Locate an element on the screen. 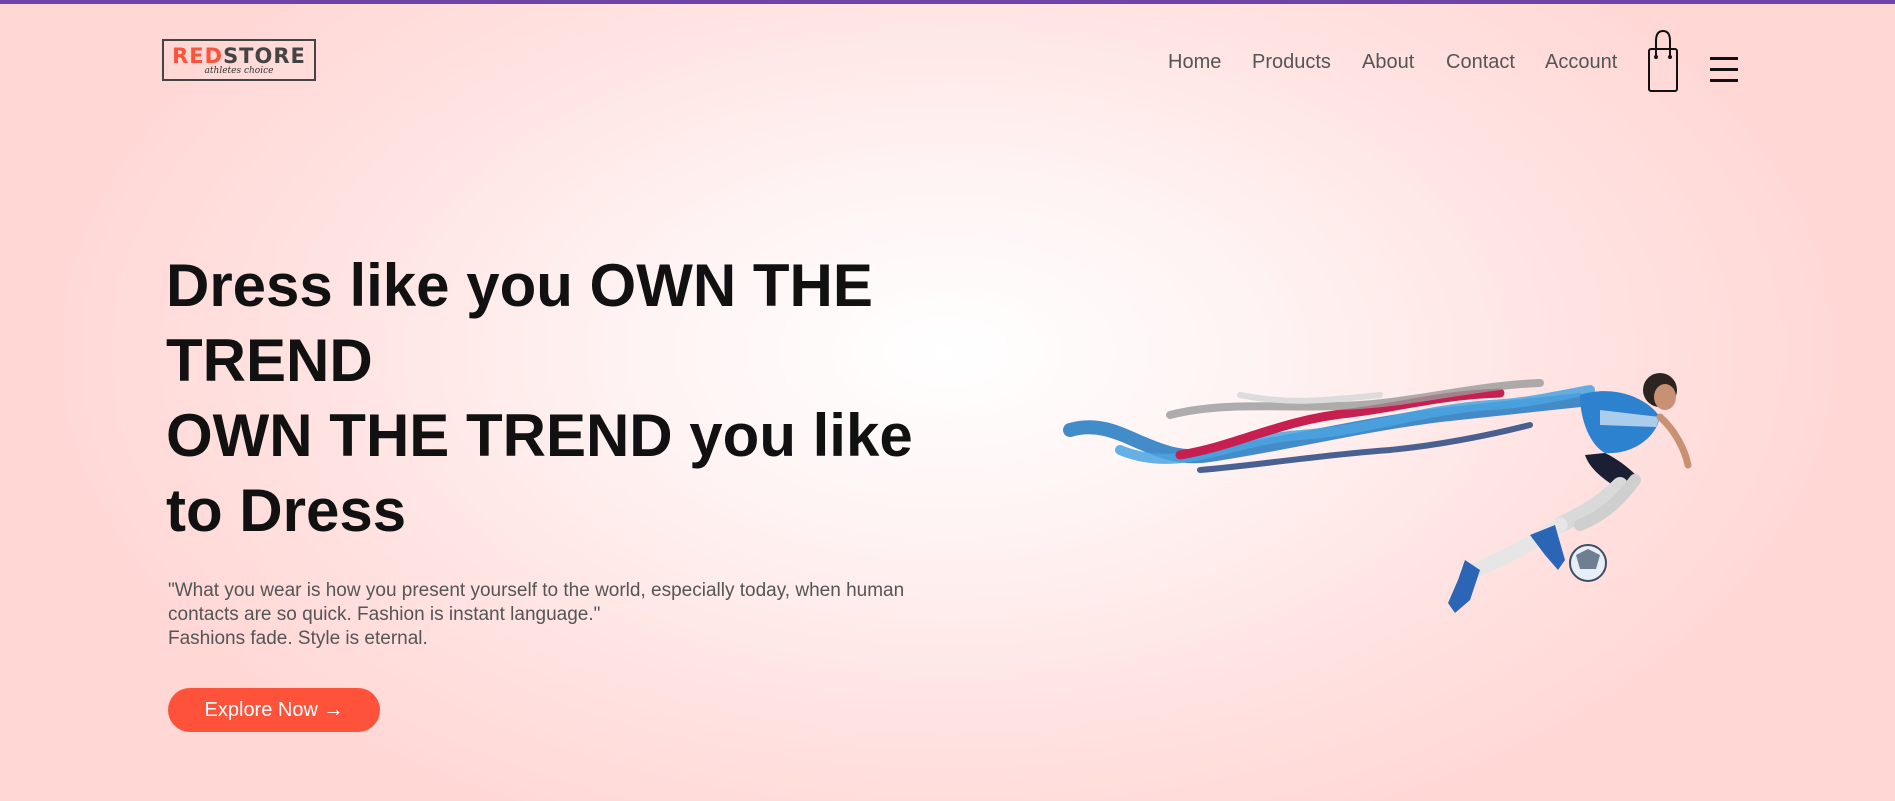 The width and height of the screenshot is (1895, 801). hero-title-line: to Dress is located at coordinates (286, 510).